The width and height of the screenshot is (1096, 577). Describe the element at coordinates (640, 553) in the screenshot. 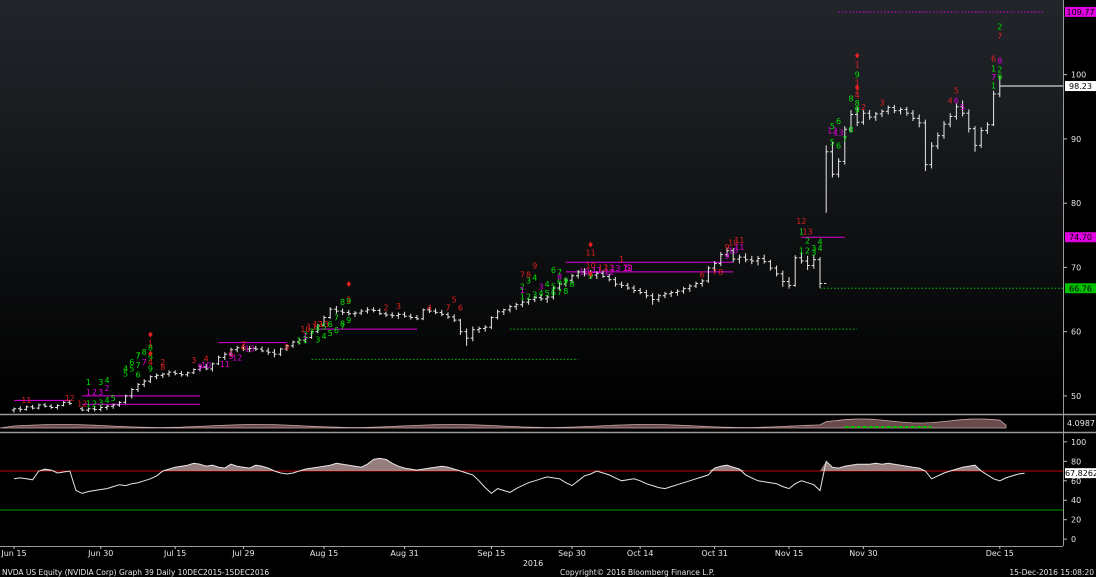

I see `x-tick-label: Oct 14` at that location.